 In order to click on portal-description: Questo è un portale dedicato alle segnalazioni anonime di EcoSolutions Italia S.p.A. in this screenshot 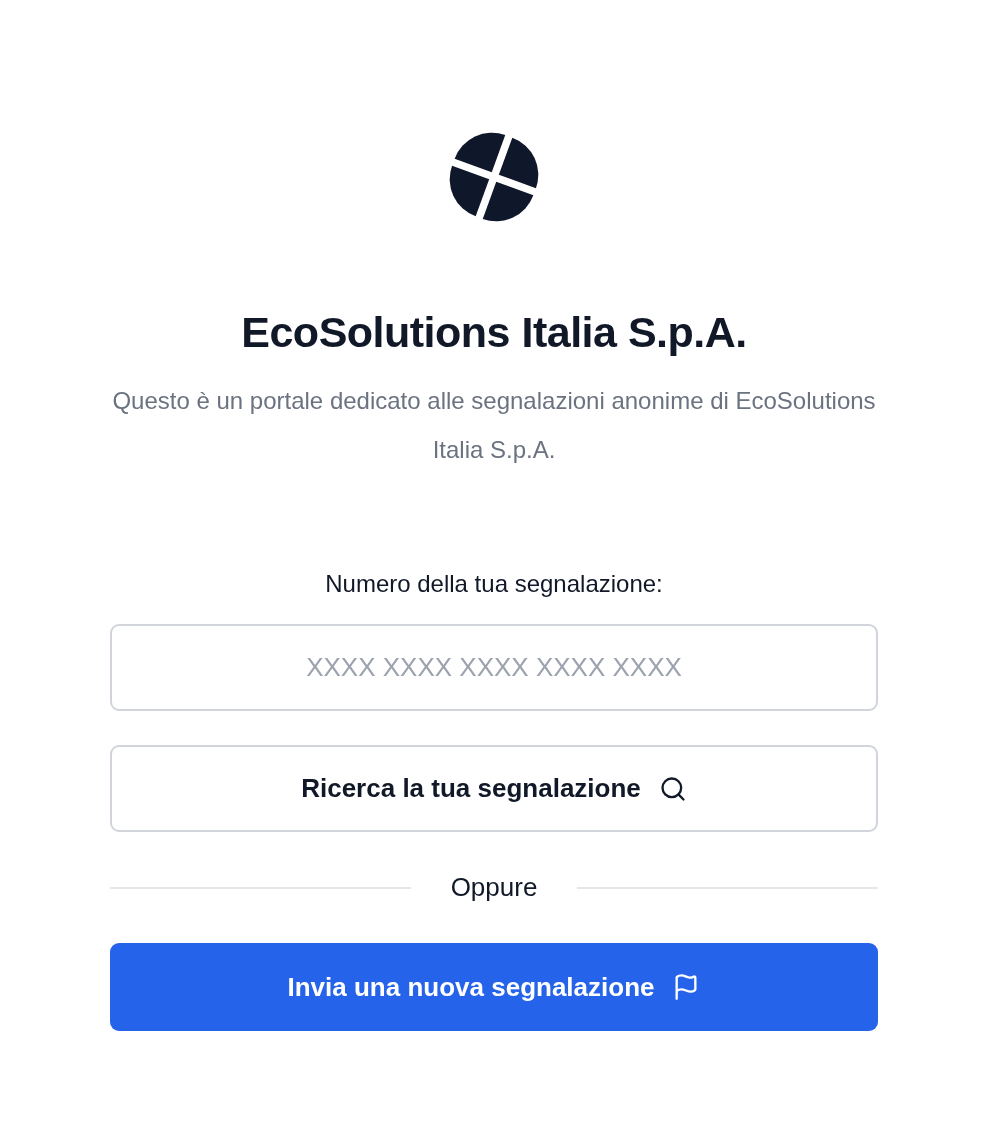, I will do `click(494, 425)`.